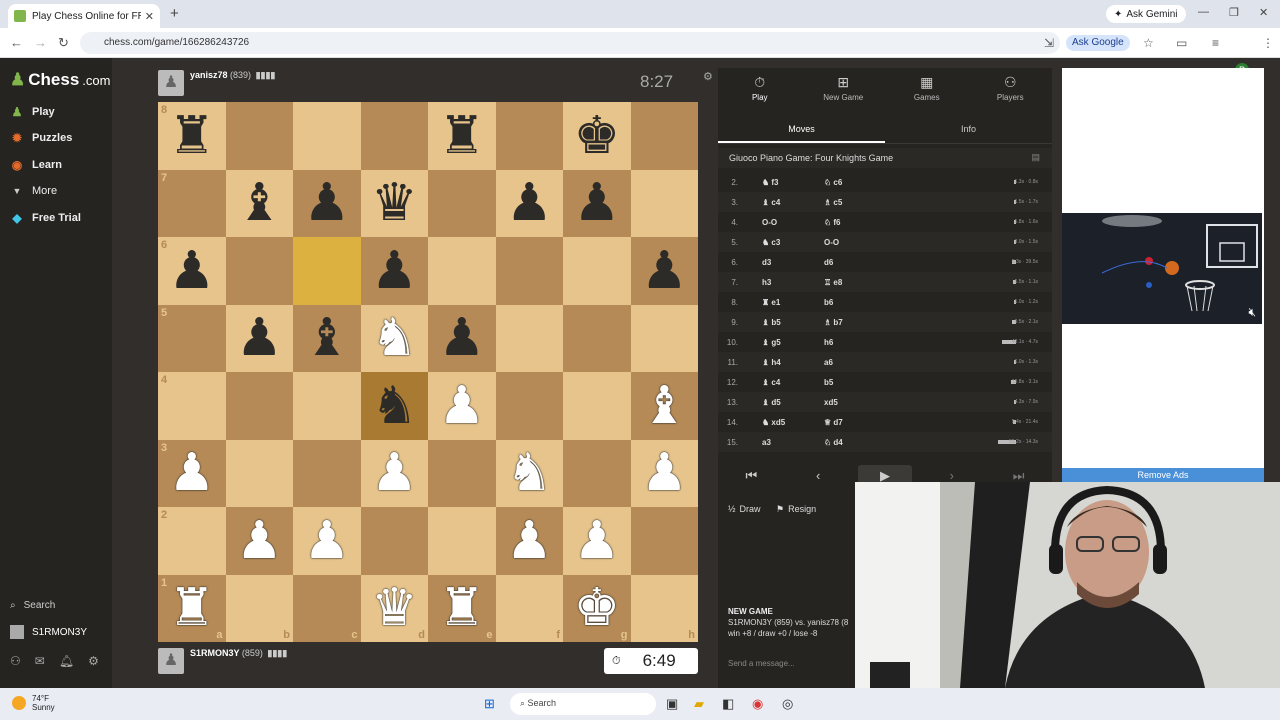 The height and width of the screenshot is (720, 1280). I want to click on first-move-button: ⏮, so click(751, 476).